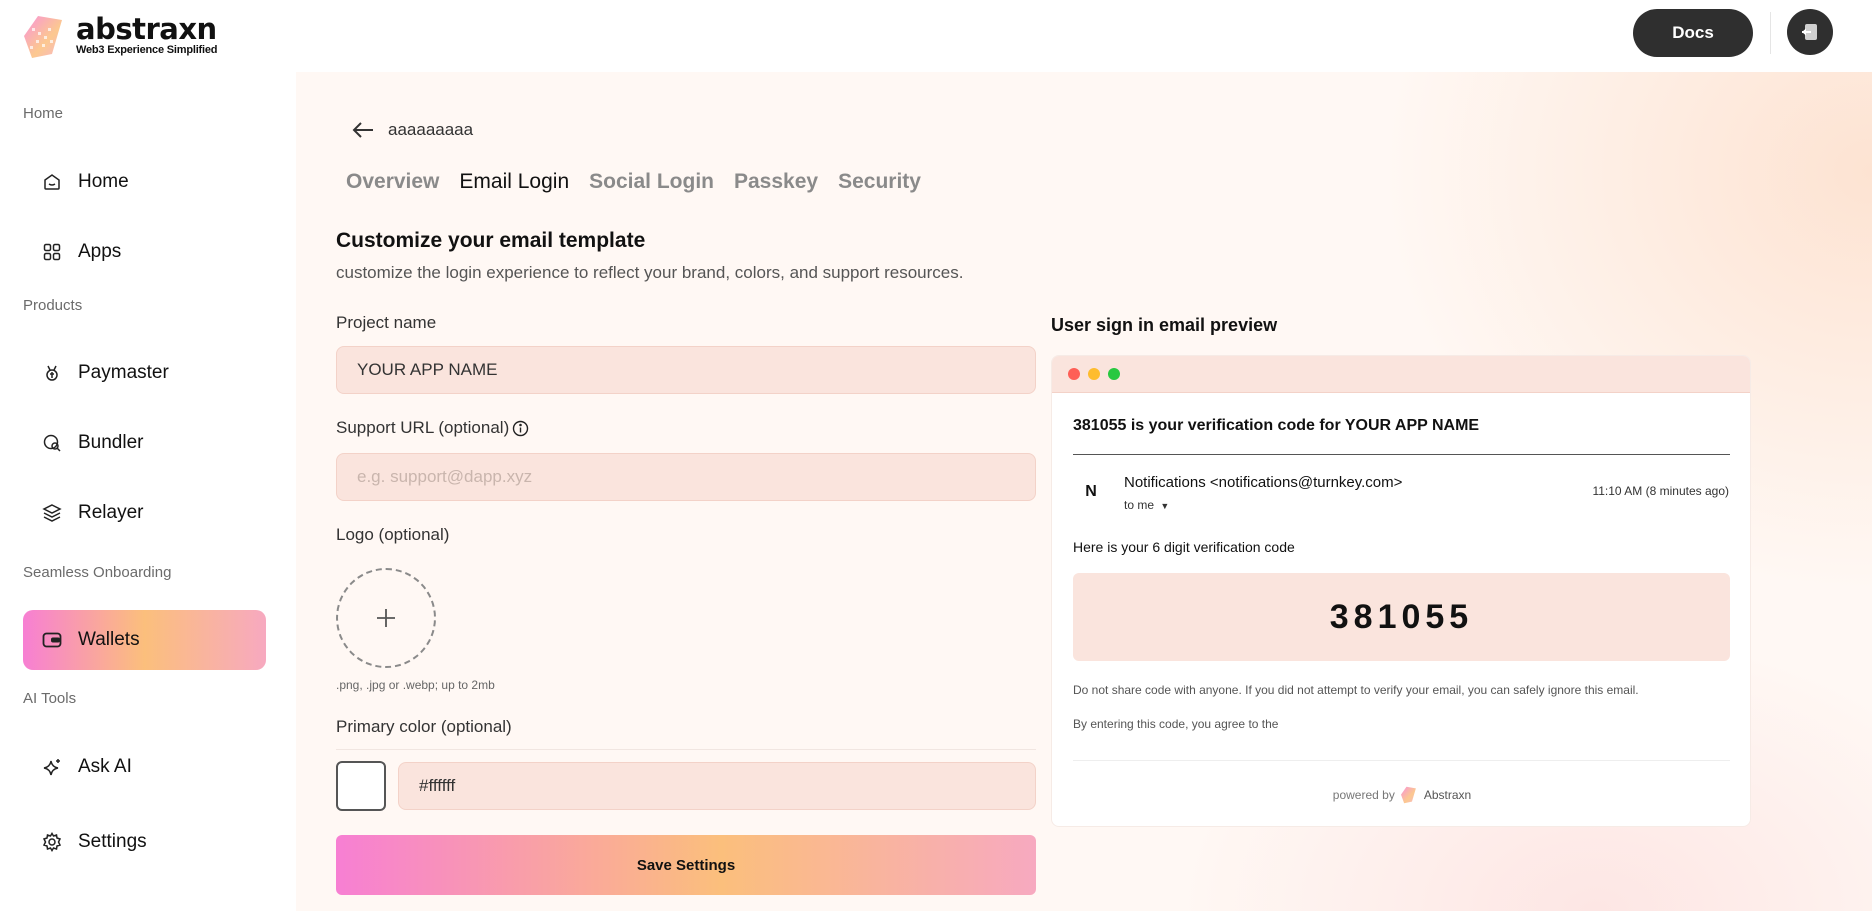 Image resolution: width=1872 pixels, height=911 pixels. Describe the element at coordinates (147, 50) in the screenshot. I see `logo-tagline: Web3 Experience Simplified` at that location.